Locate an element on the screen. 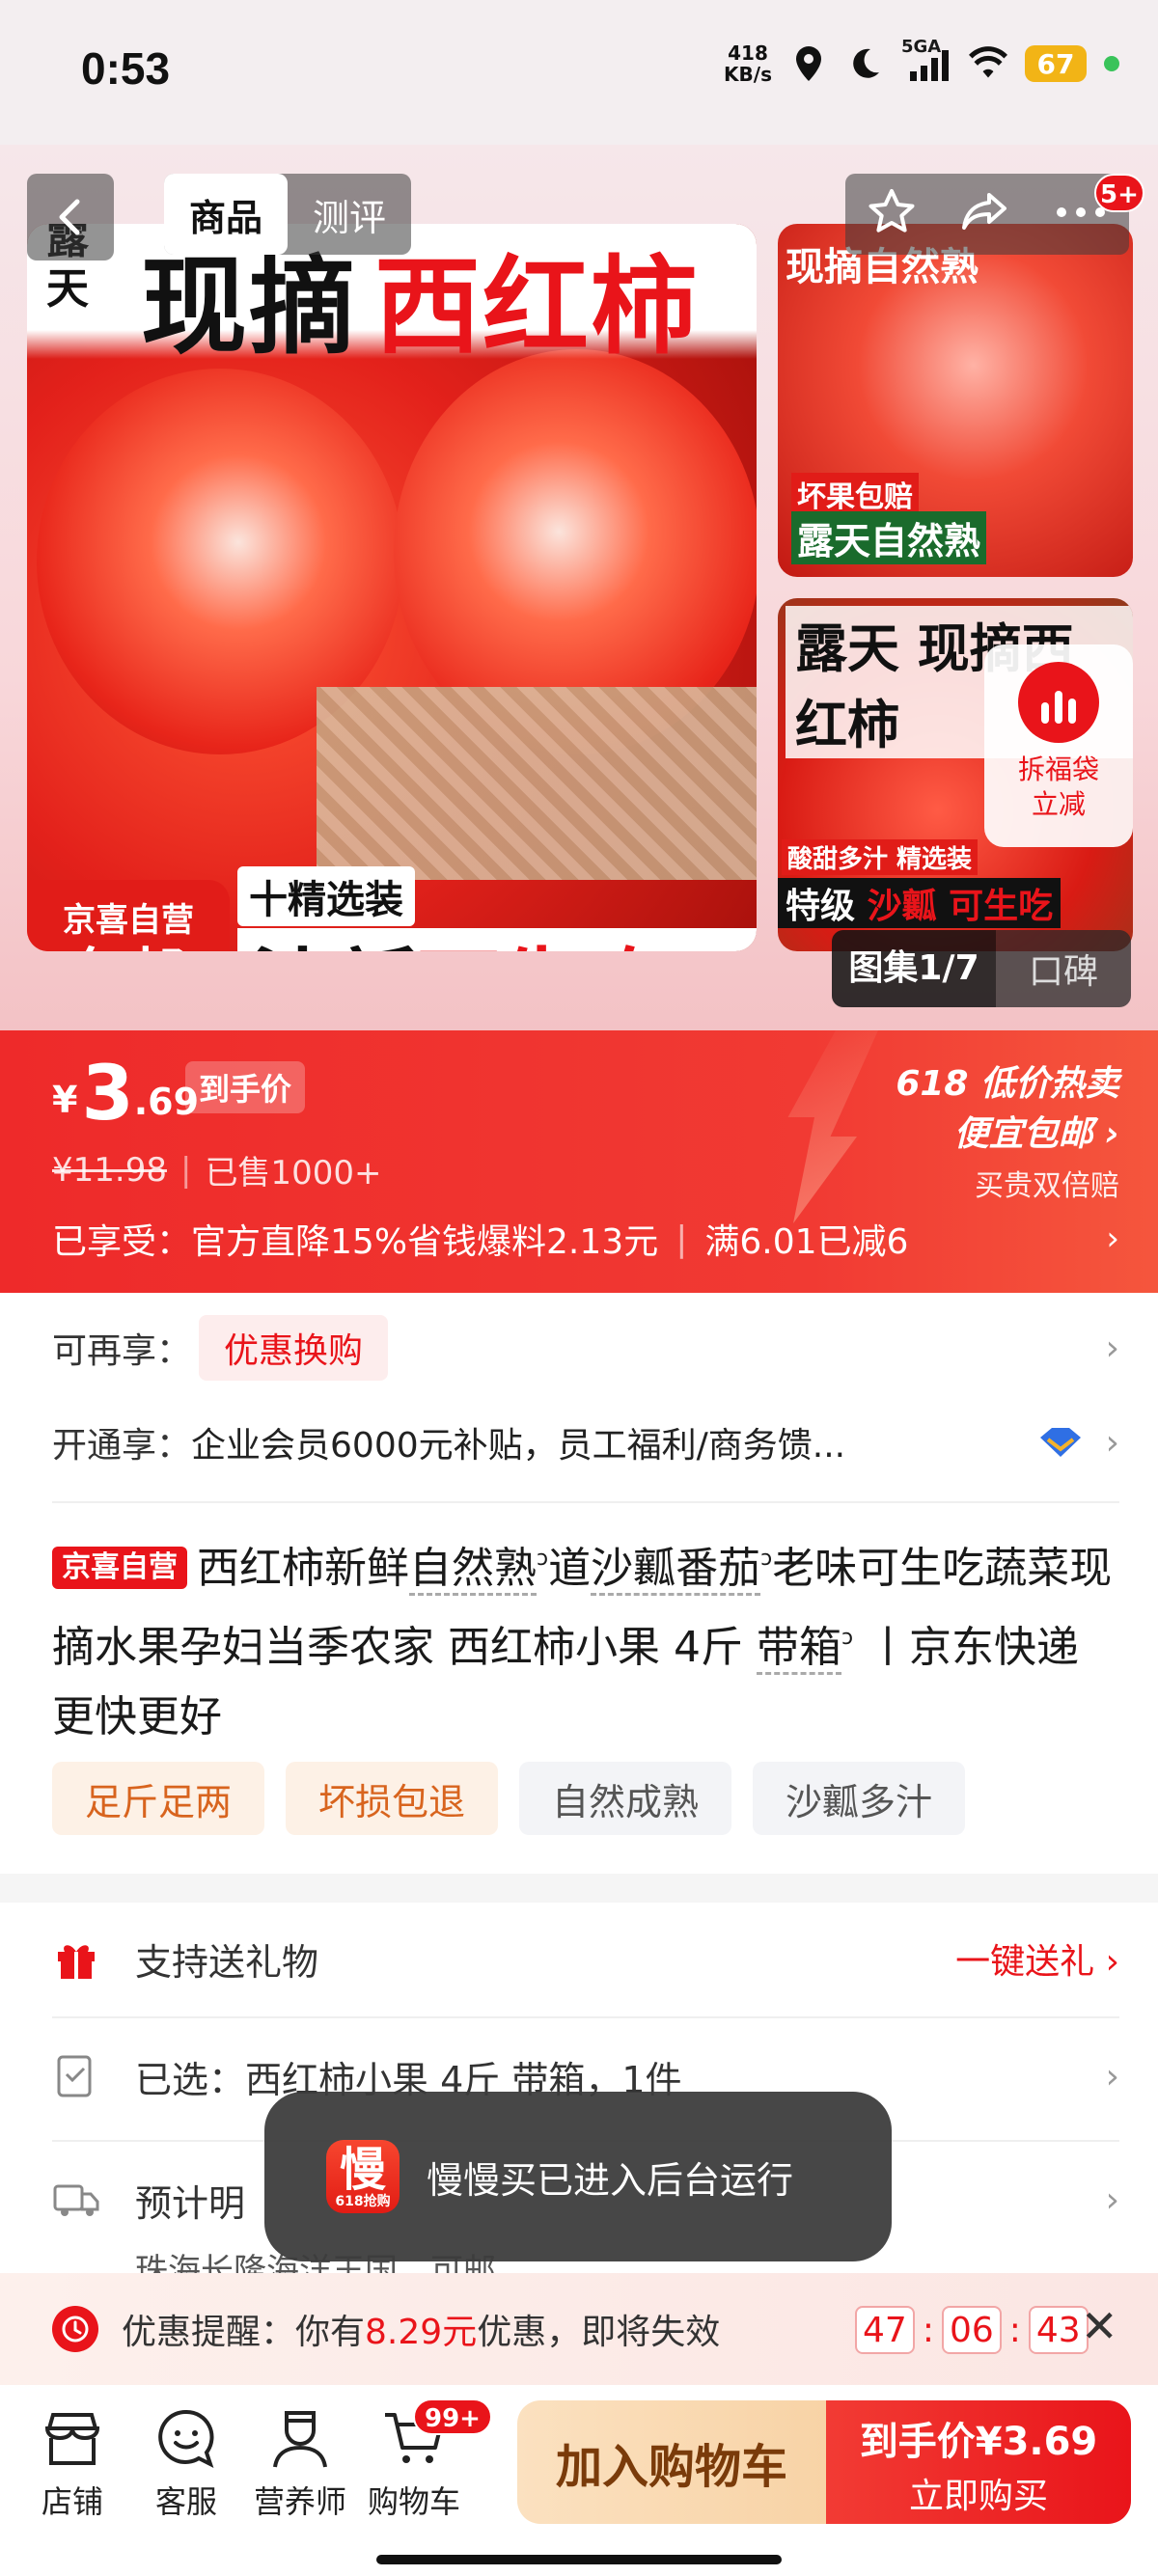 This screenshot has width=1158, height=2576. badge-line2: 包邮 is located at coordinates (128, 946).